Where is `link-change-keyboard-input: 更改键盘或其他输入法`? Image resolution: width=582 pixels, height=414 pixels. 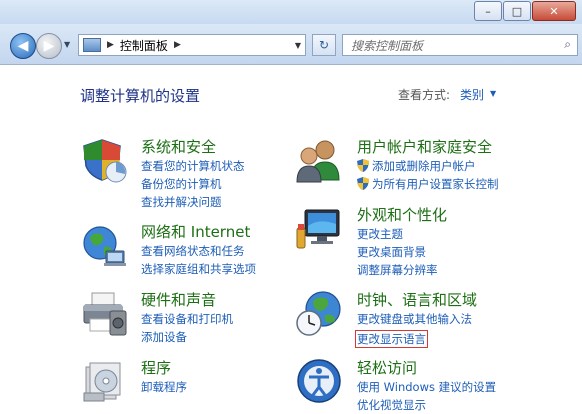
link-change-keyboard-input: 更改键盘或其他输入法 is located at coordinates (417, 319).